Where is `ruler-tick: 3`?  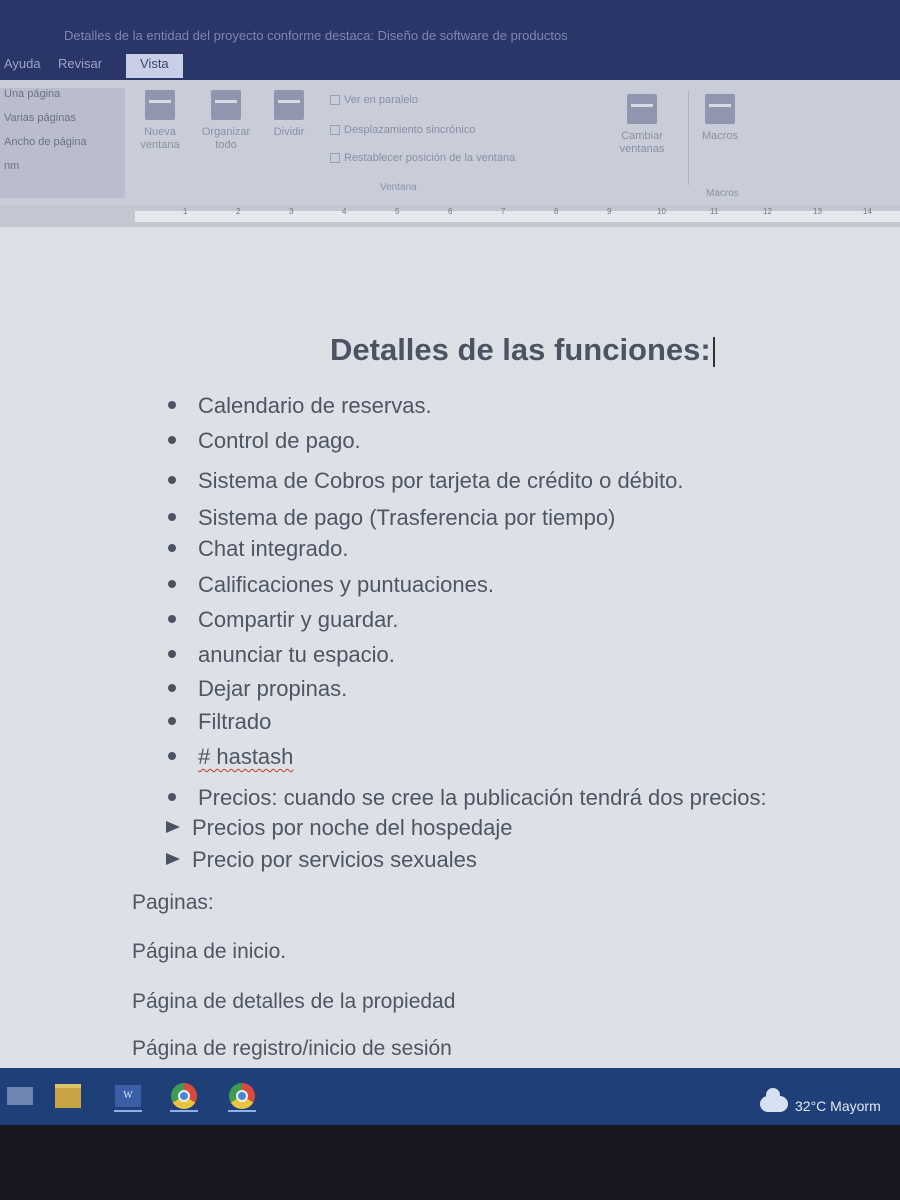
ruler-tick: 3 is located at coordinates (291, 211).